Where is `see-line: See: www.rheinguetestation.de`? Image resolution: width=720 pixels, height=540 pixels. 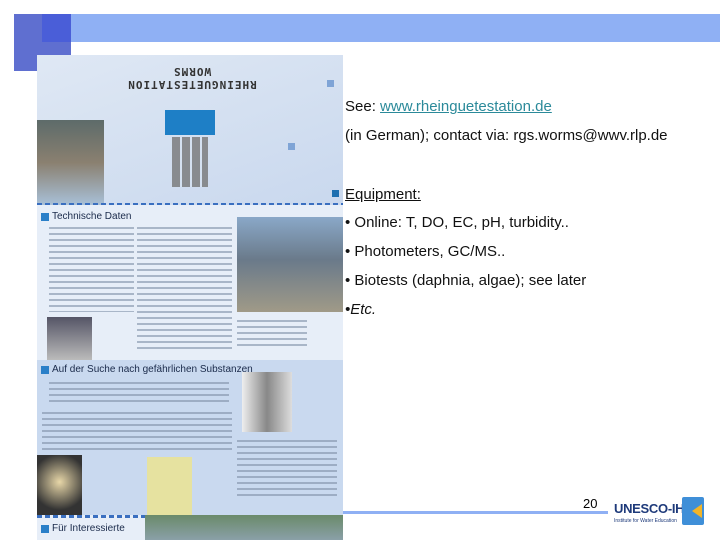
see-line: See: www.rheinguetestation.de is located at coordinates (448, 106).